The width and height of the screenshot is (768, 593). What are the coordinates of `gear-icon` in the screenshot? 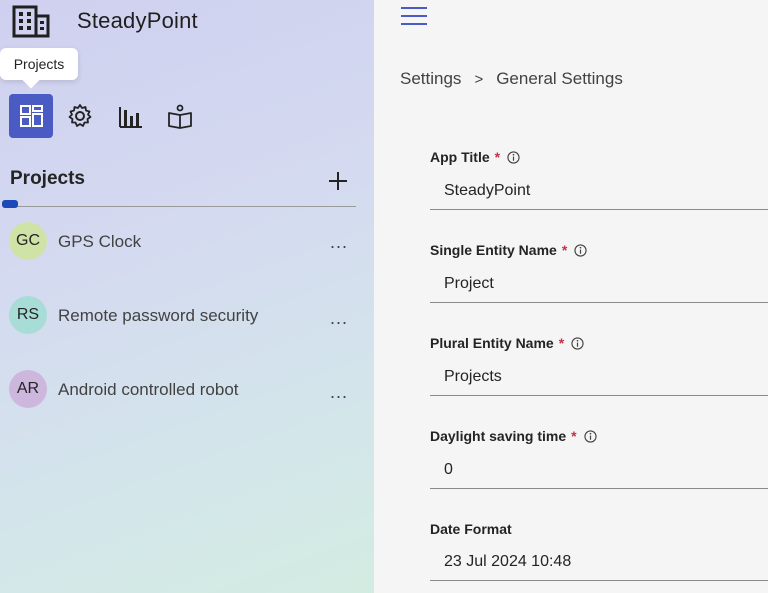 It's located at (80, 115).